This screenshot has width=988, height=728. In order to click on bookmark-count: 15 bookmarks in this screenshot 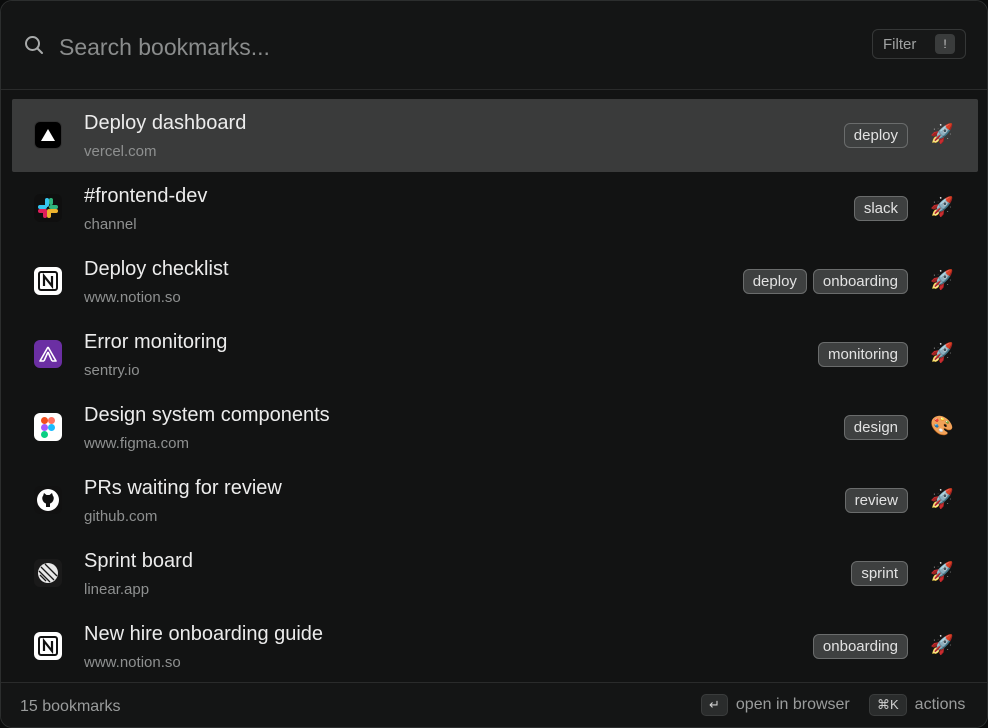, I will do `click(70, 706)`.